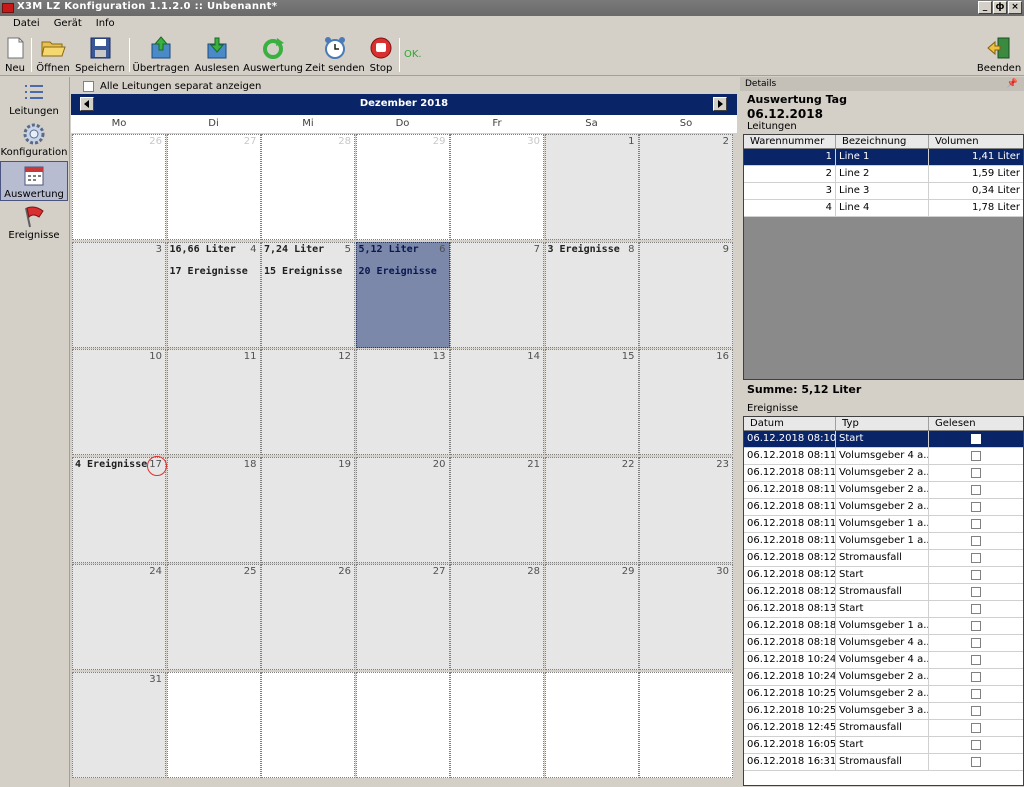 This screenshot has height=787, width=1024. I want to click on menu-geraet: Gerät, so click(68, 25).